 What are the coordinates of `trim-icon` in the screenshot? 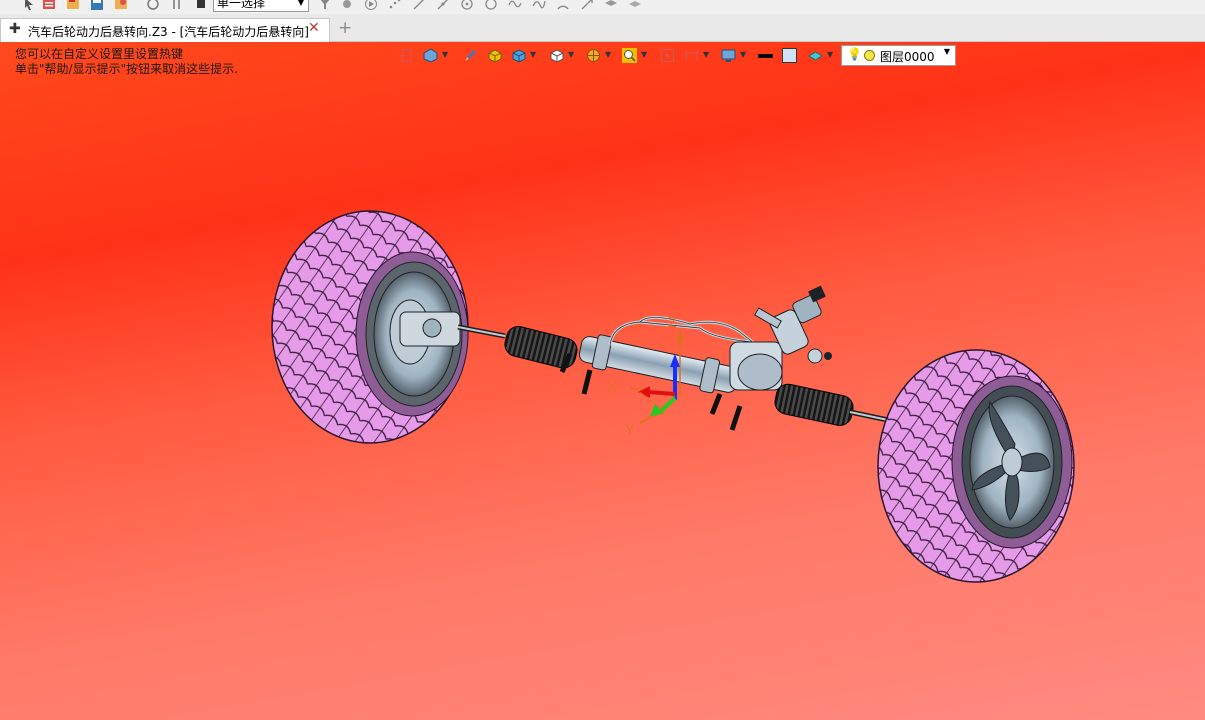 It's located at (587, 5).